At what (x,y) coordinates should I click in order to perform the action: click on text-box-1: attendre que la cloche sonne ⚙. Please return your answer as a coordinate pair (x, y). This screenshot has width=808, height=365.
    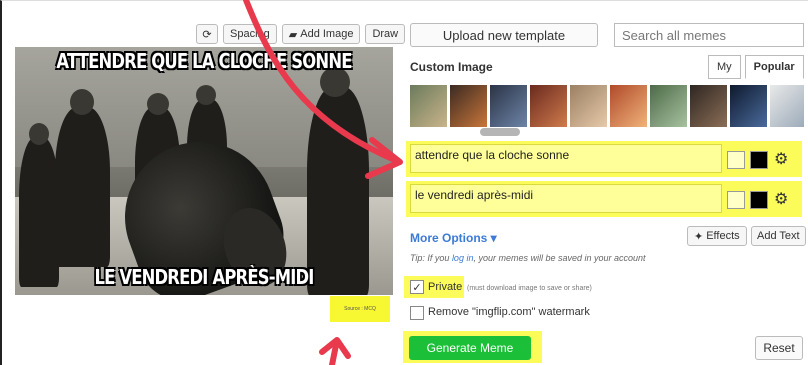
    Looking at the image, I should click on (604, 159).